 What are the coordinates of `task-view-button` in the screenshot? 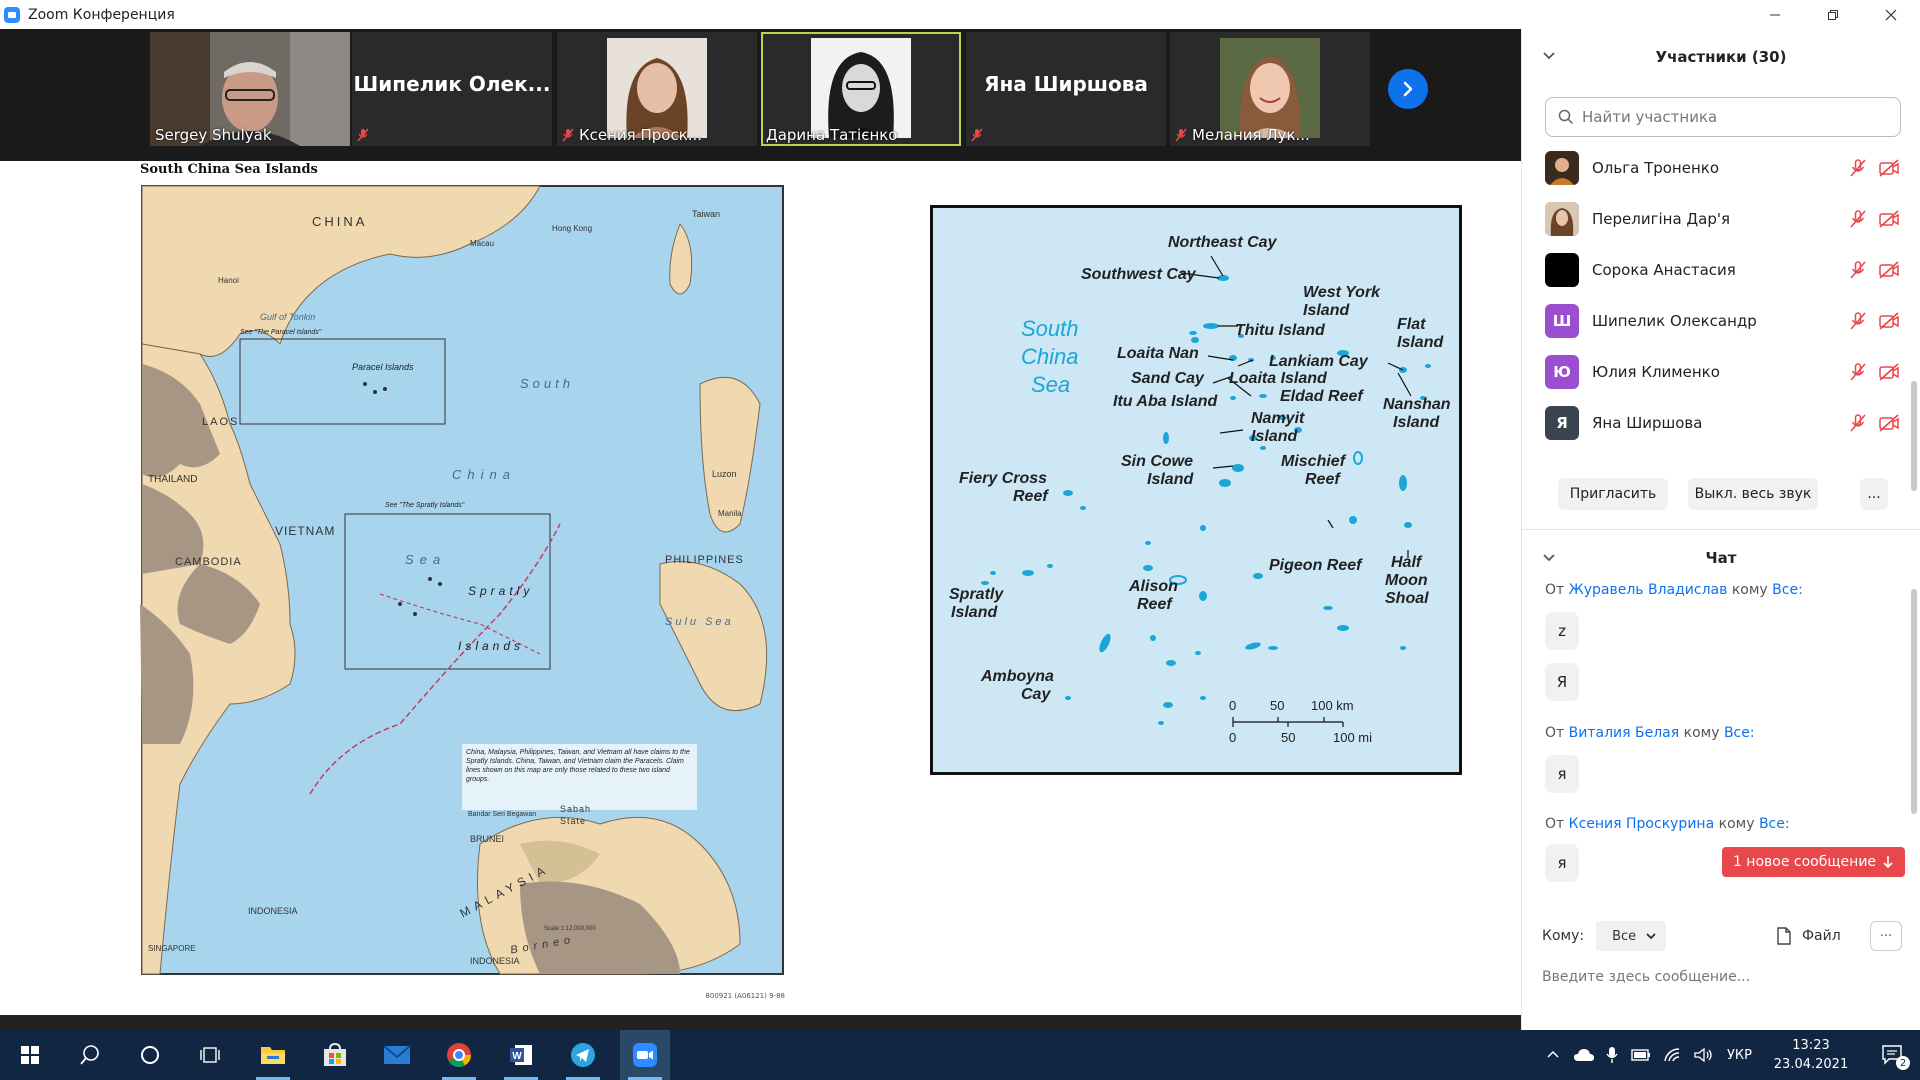 It's located at (210, 1055).